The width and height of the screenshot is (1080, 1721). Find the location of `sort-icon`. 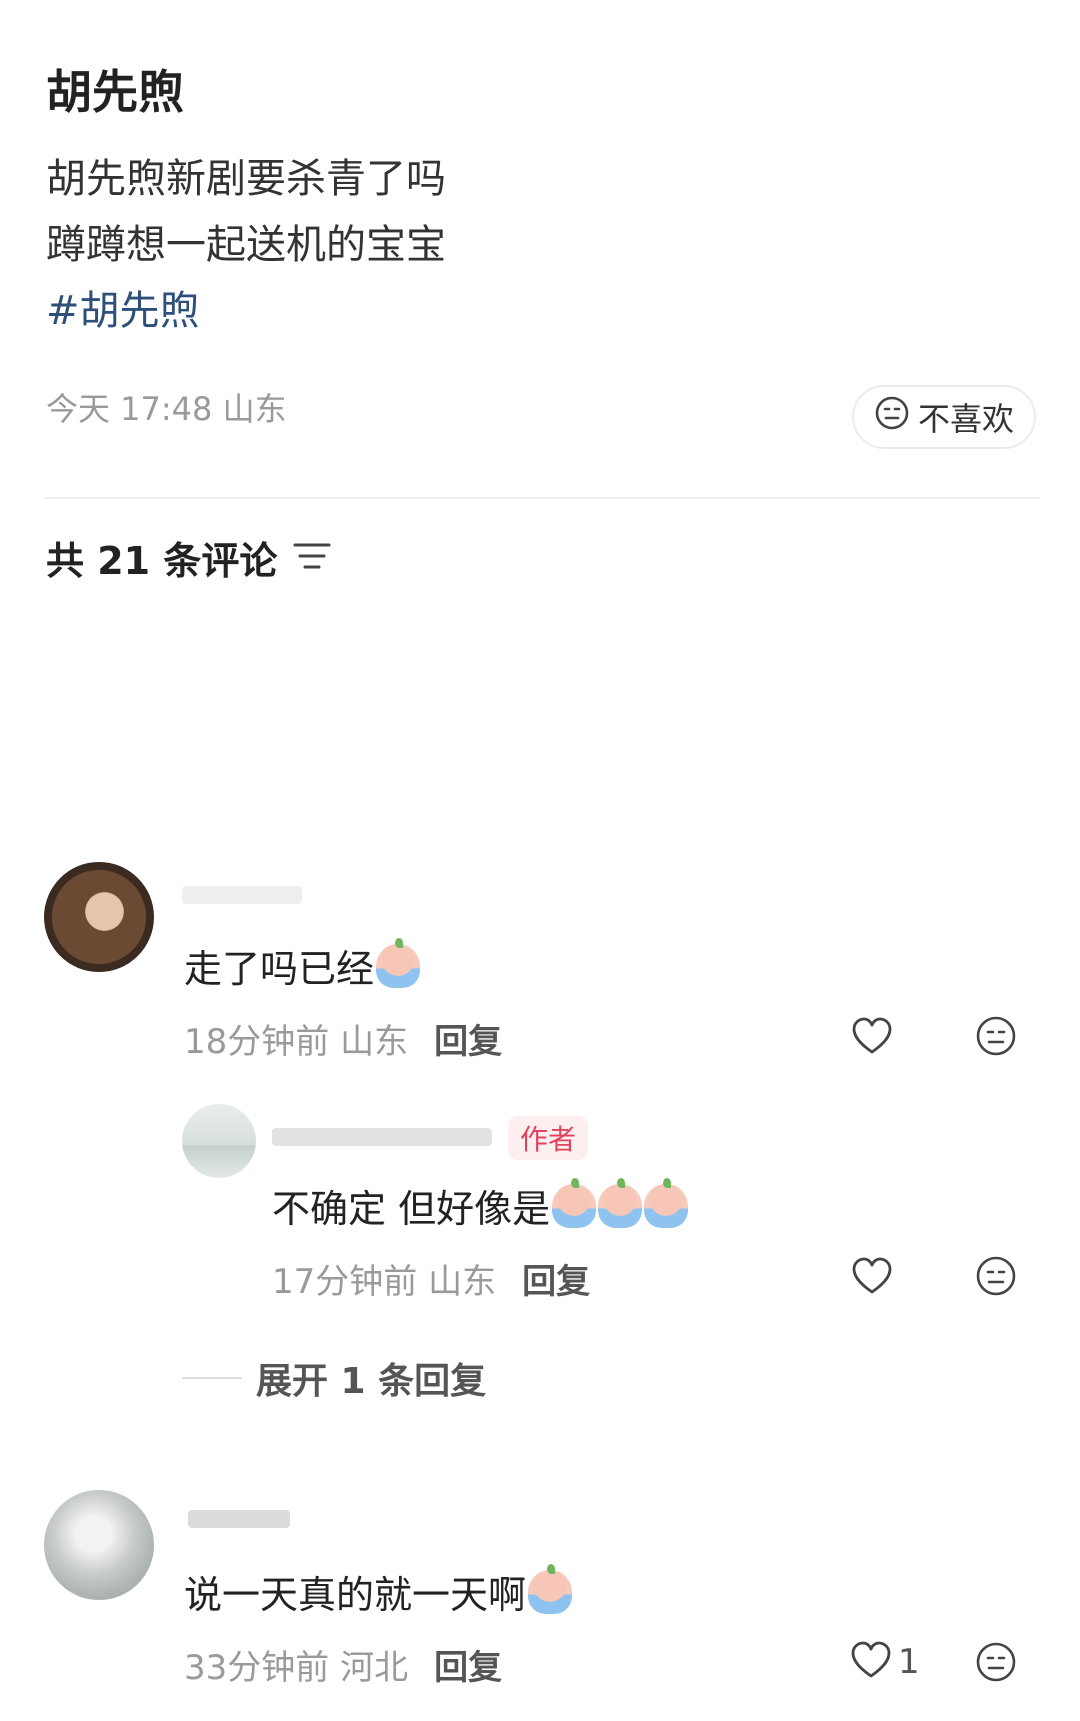

sort-icon is located at coordinates (312, 558).